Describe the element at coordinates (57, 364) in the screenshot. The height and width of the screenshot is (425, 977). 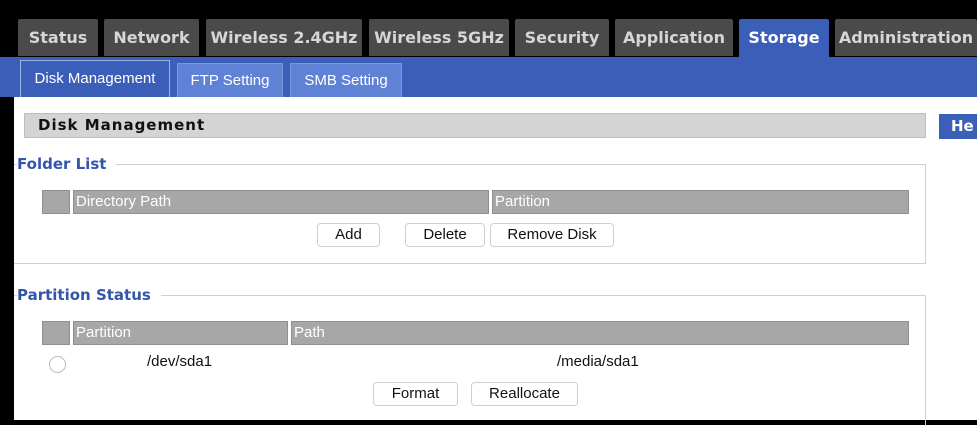
I see `partition-row-radio` at that location.